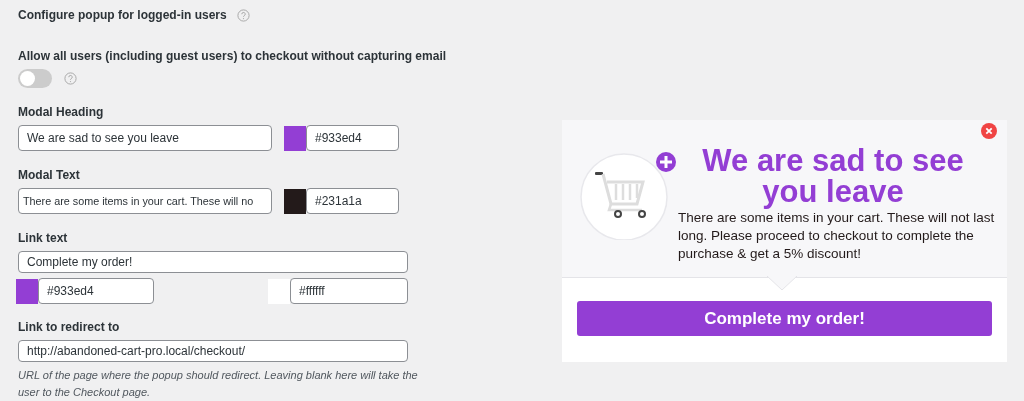 Image resolution: width=1024 pixels, height=401 pixels. What do you see at coordinates (213, 262) in the screenshot?
I see `text-field: Complete my order!` at bounding box center [213, 262].